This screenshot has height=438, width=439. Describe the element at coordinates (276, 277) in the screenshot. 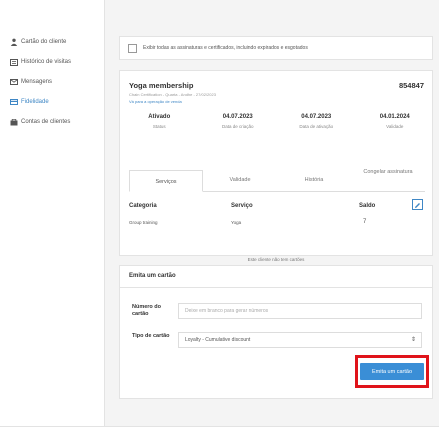

I see `issue-card-title: Emita um cartão` at that location.